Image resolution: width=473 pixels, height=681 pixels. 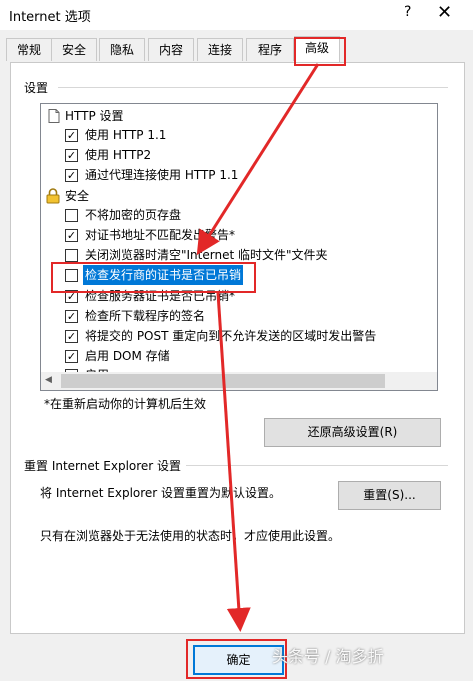 What do you see at coordinates (258, 159) in the screenshot?
I see `arrow-to-item` at bounding box center [258, 159].